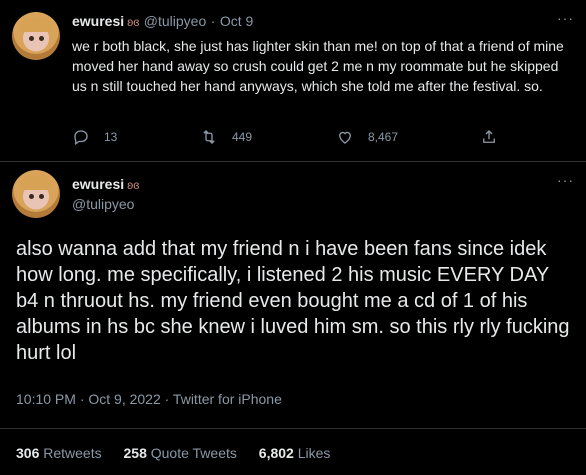  I want to click on heart-icon, so click(345, 137).